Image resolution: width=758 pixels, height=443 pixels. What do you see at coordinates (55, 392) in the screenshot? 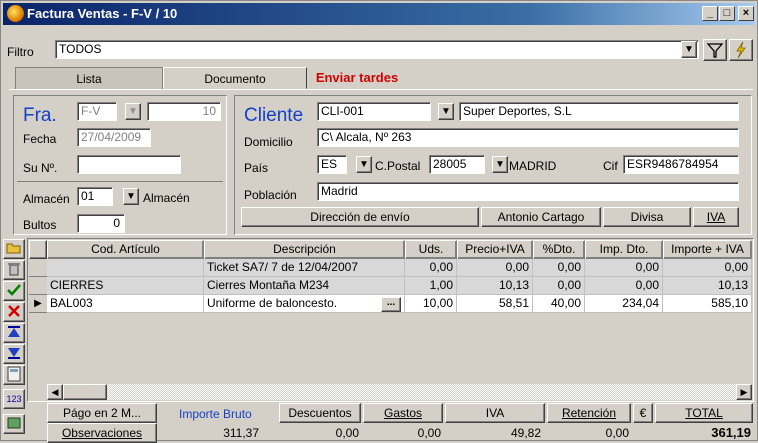
I see `scroll-left-button: ◀` at bounding box center [55, 392].